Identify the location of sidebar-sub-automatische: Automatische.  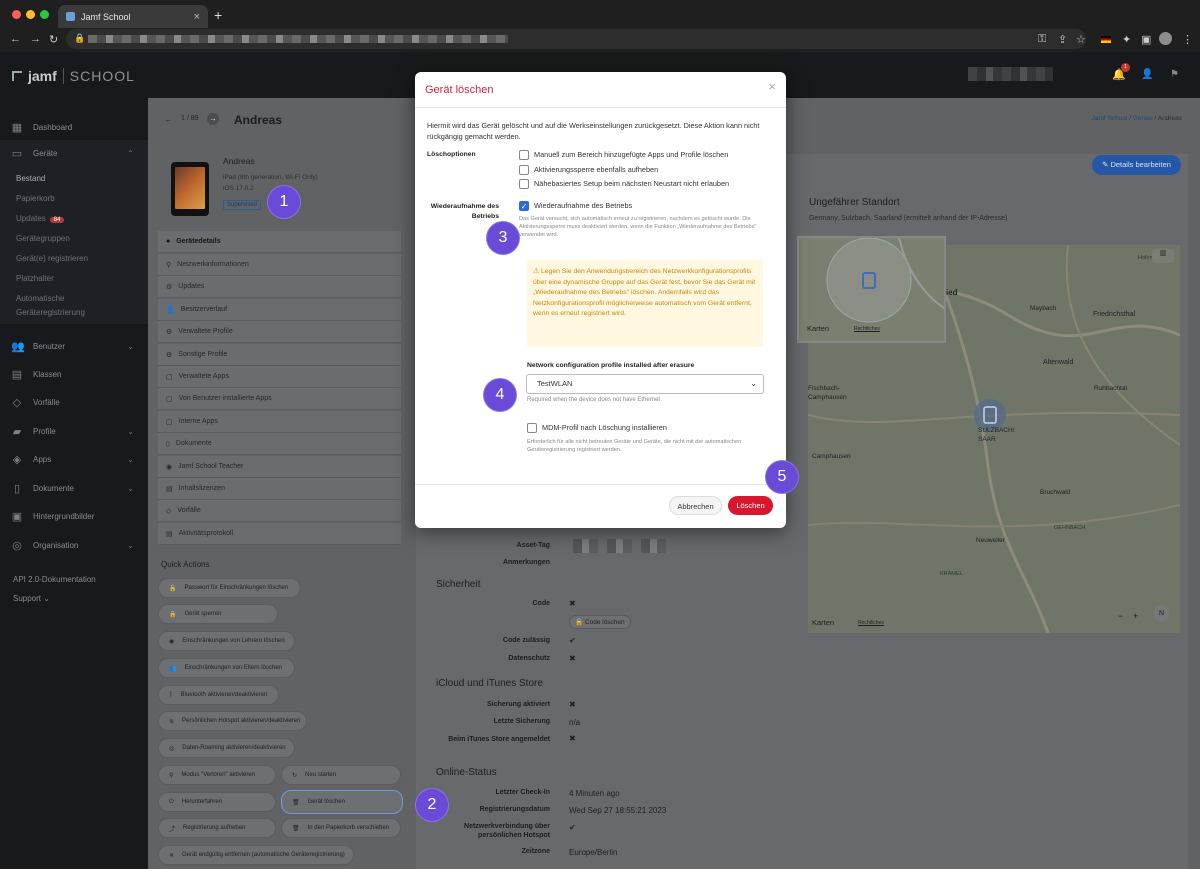
(40, 298).